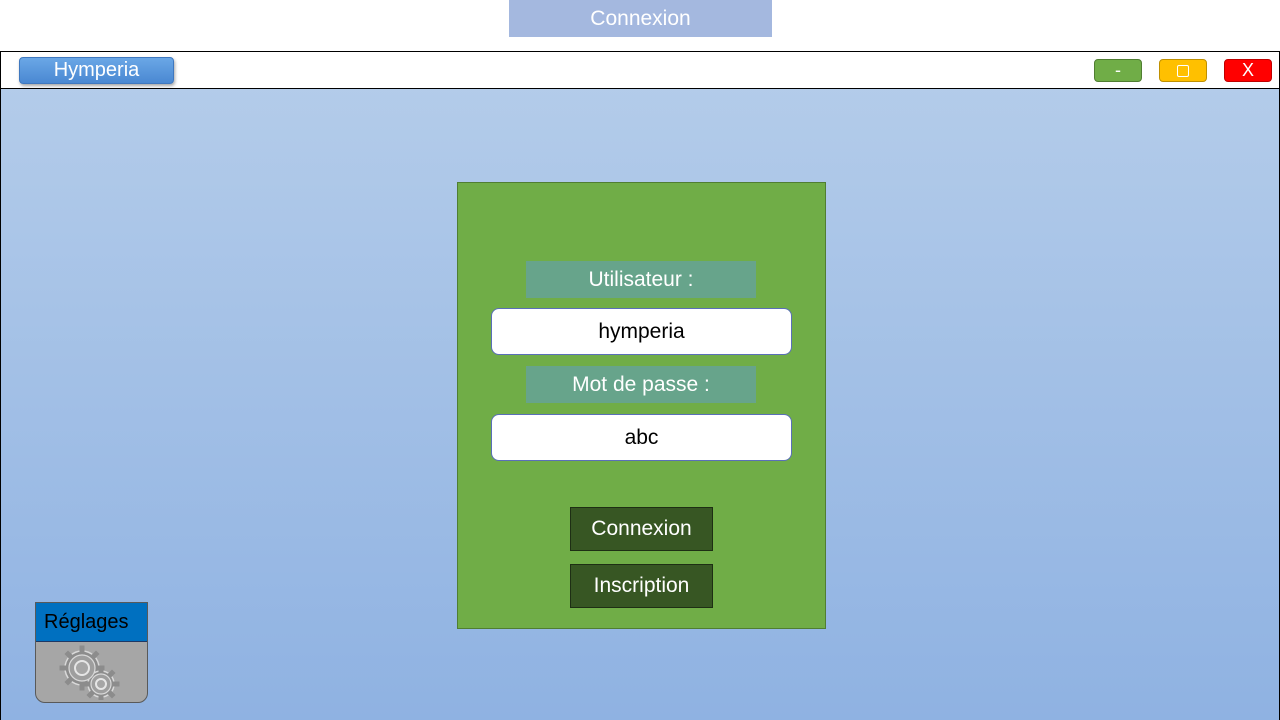 This screenshot has width=1280, height=720. What do you see at coordinates (641, 279) in the screenshot?
I see `username-label: Utilisateur :` at bounding box center [641, 279].